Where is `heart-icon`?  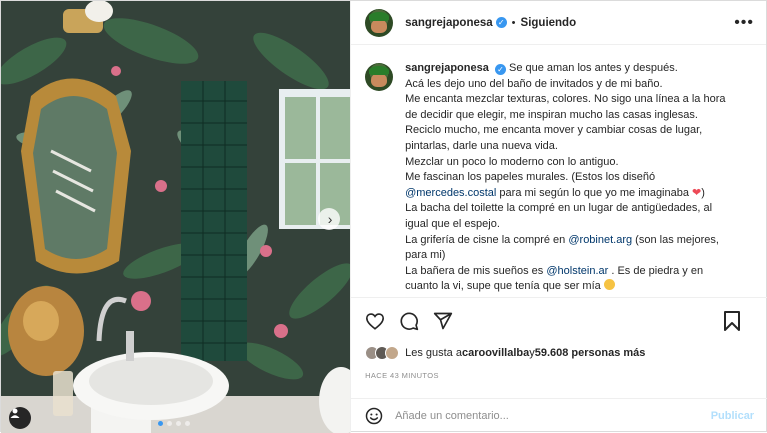 heart-icon is located at coordinates (375, 321).